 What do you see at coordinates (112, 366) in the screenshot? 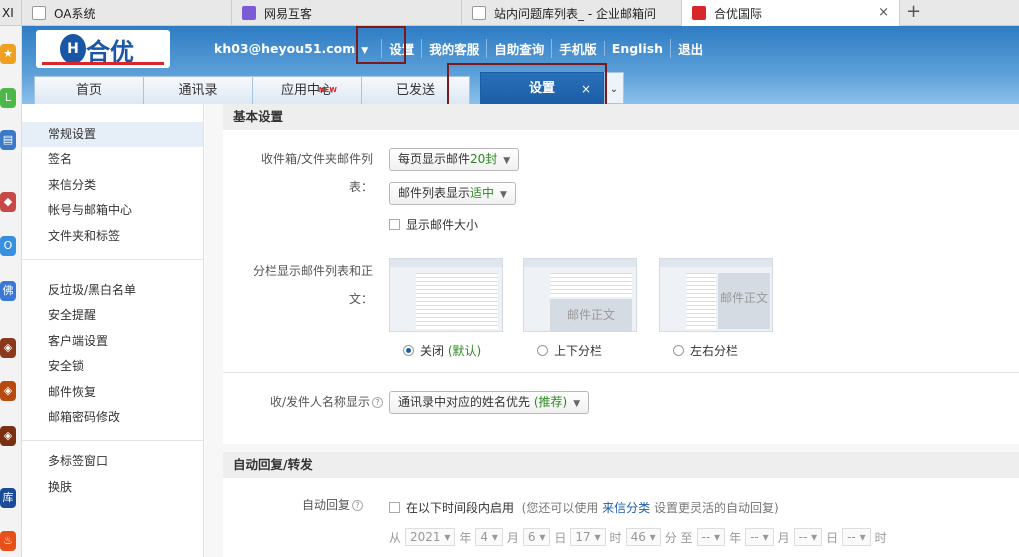
I see `sidebar-item-security-lock: 安全锁` at bounding box center [112, 366].